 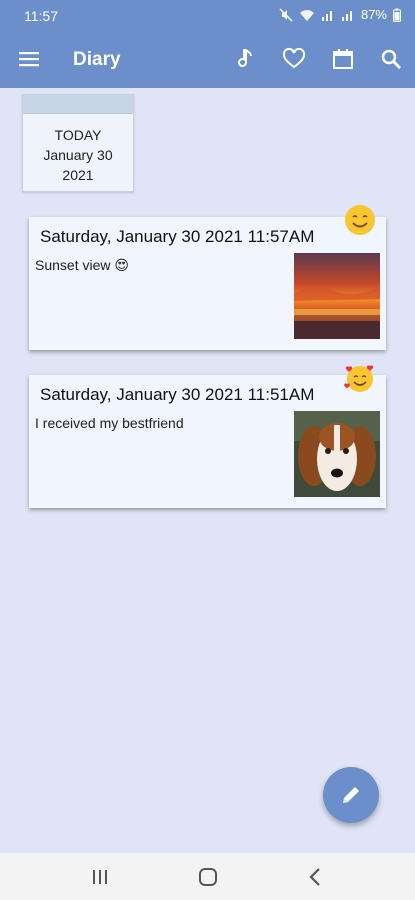 I want to click on today-year: 2021, so click(x=78, y=175).